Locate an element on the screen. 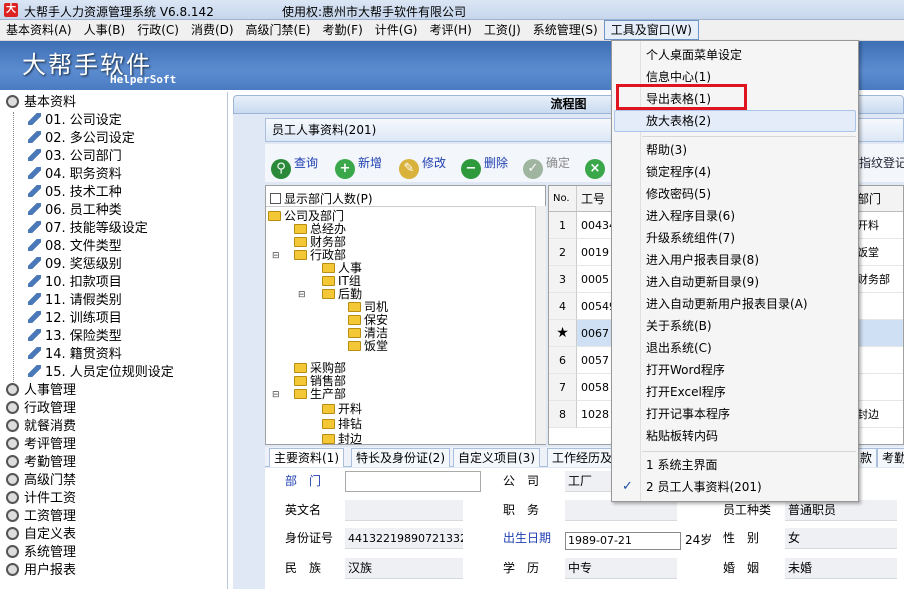 Image resolution: width=904 pixels, height=589 pixels. menu-item-help: 帮助(3) is located at coordinates (735, 150).